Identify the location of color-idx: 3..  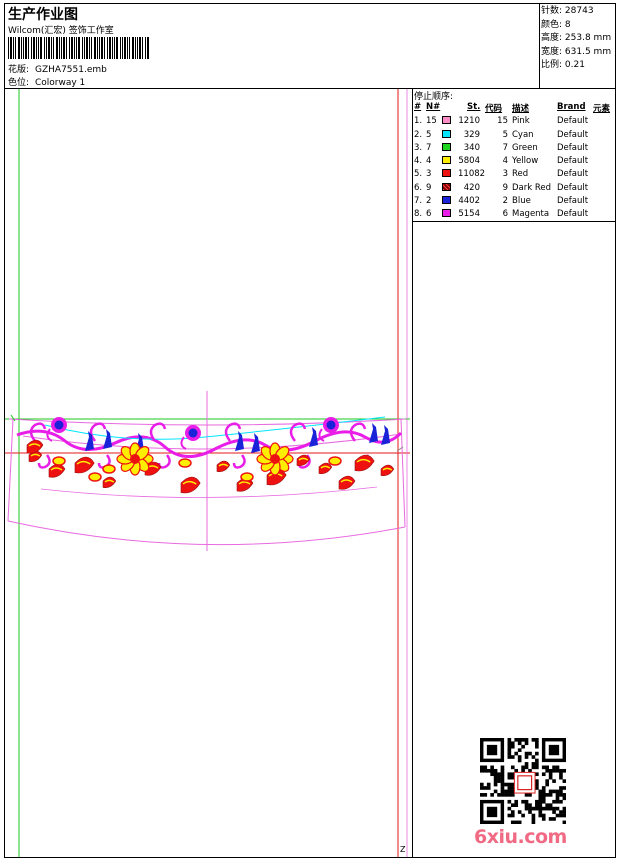
(418, 147).